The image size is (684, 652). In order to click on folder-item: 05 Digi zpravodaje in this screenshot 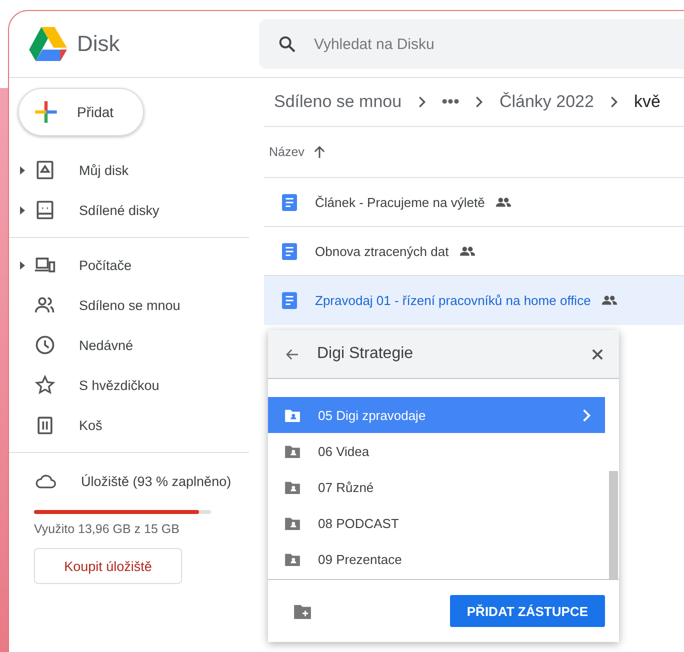, I will do `click(436, 415)`.